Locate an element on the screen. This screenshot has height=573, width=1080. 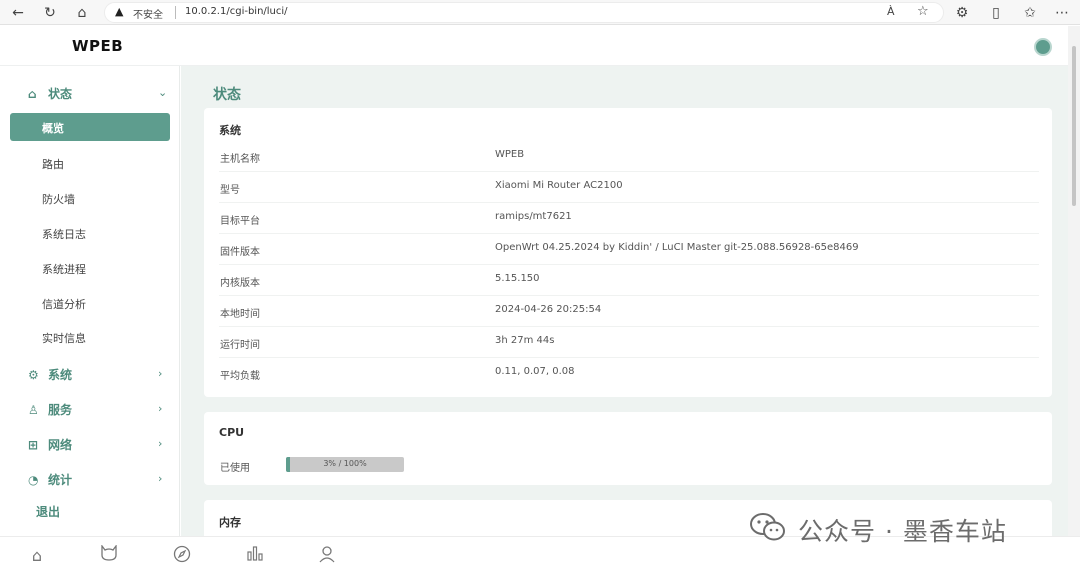
address-bar: ▲ 不安全 10.0.2.1/cgi-bin/luci/ À ☆ is located at coordinates (524, 12).